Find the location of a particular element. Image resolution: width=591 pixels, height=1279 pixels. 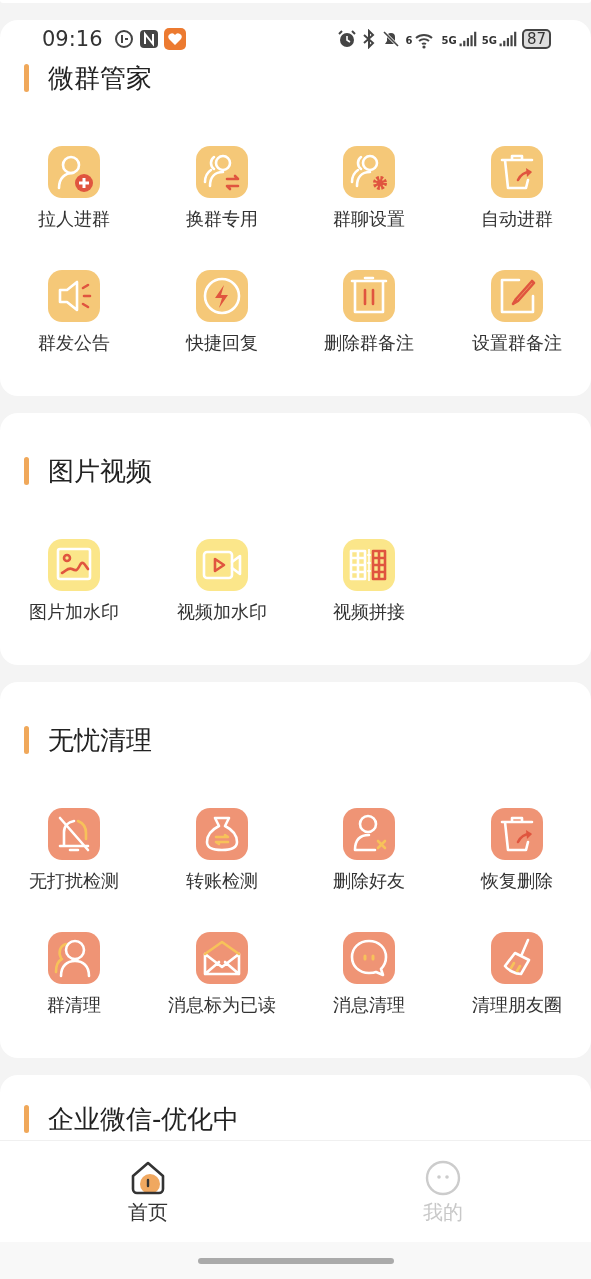

tool-item: 清理朋友圈 is located at coordinates (517, 974).